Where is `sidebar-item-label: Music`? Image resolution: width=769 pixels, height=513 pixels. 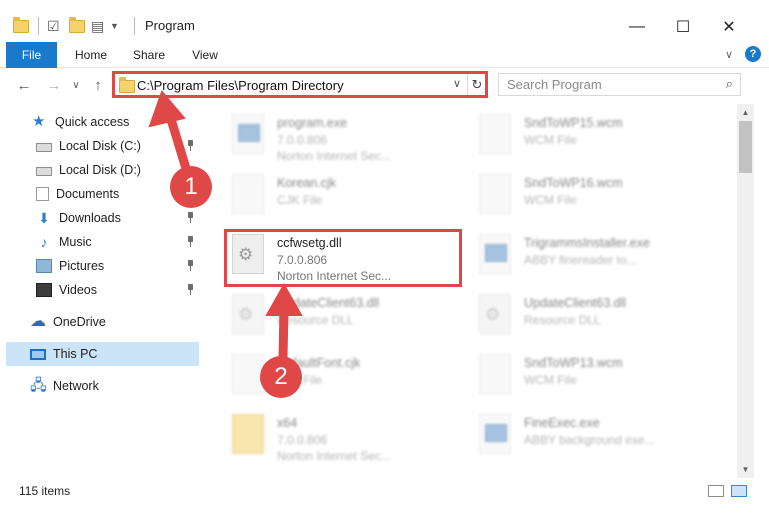
sidebar-item-label: Music is located at coordinates (75, 242).